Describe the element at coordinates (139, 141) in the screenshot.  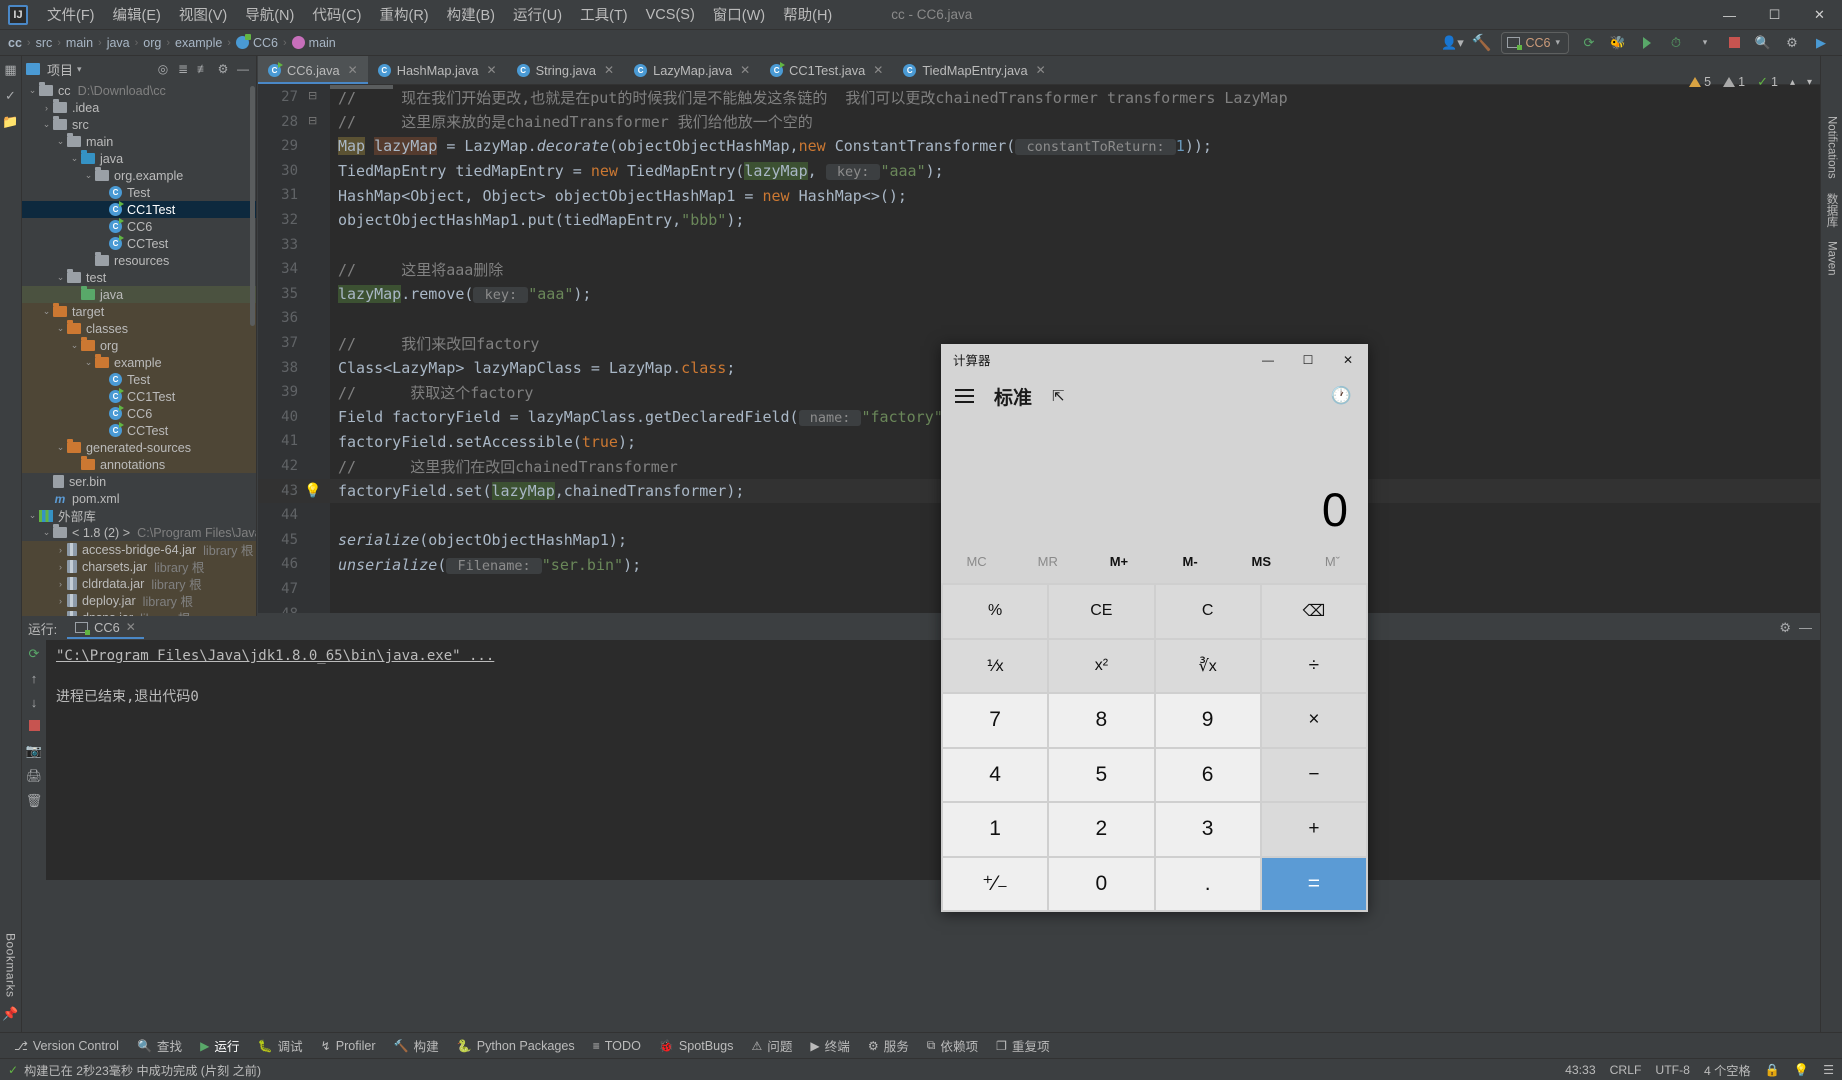
I see `tree-node: ⌄ main` at that location.